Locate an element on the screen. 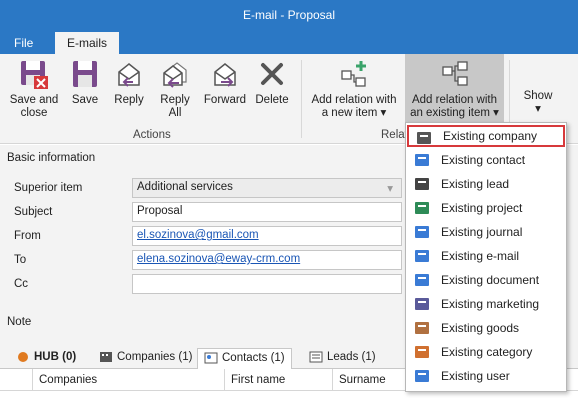  column-header-first-name: First name is located at coordinates (278, 380).